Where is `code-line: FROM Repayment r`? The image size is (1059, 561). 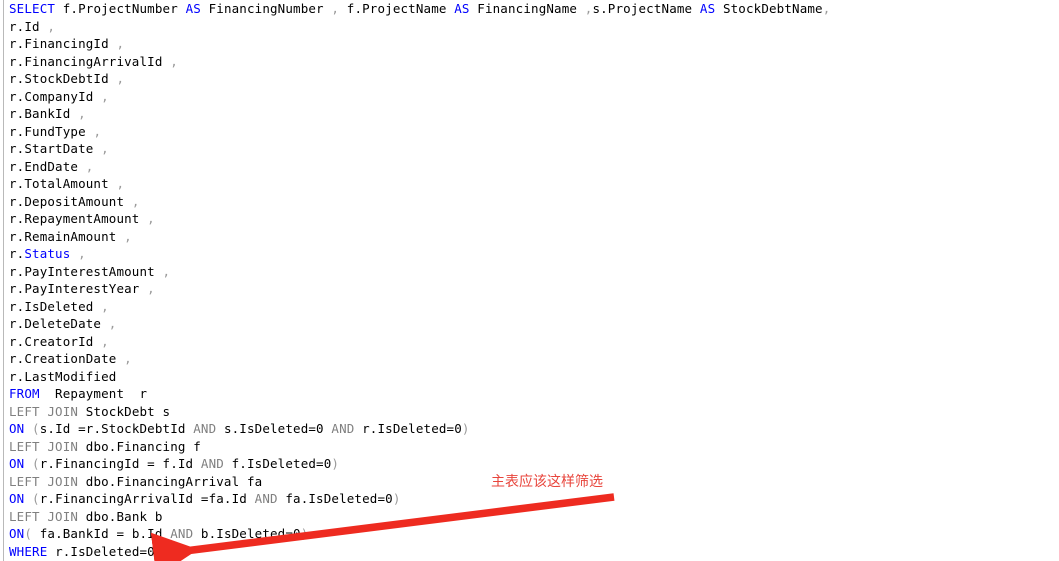 code-line: FROM Repayment r is located at coordinates (78, 394).